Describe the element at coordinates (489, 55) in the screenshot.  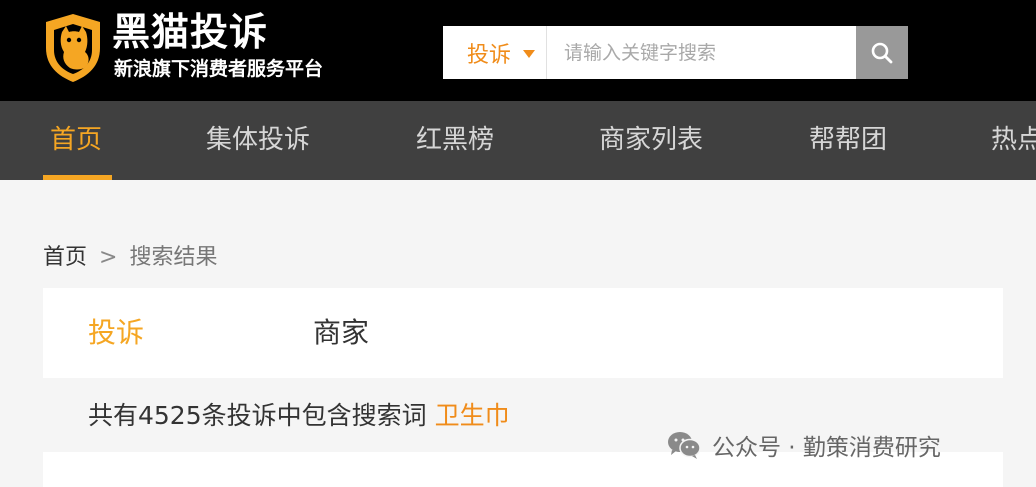
I see `search-type-label: 投诉` at that location.